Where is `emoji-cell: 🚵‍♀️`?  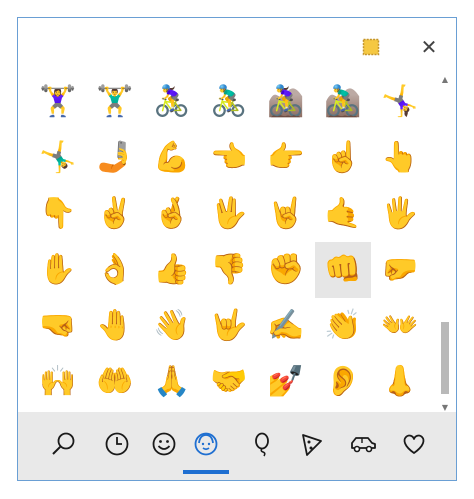 emoji-cell: 🚵‍♀️ is located at coordinates (286, 102).